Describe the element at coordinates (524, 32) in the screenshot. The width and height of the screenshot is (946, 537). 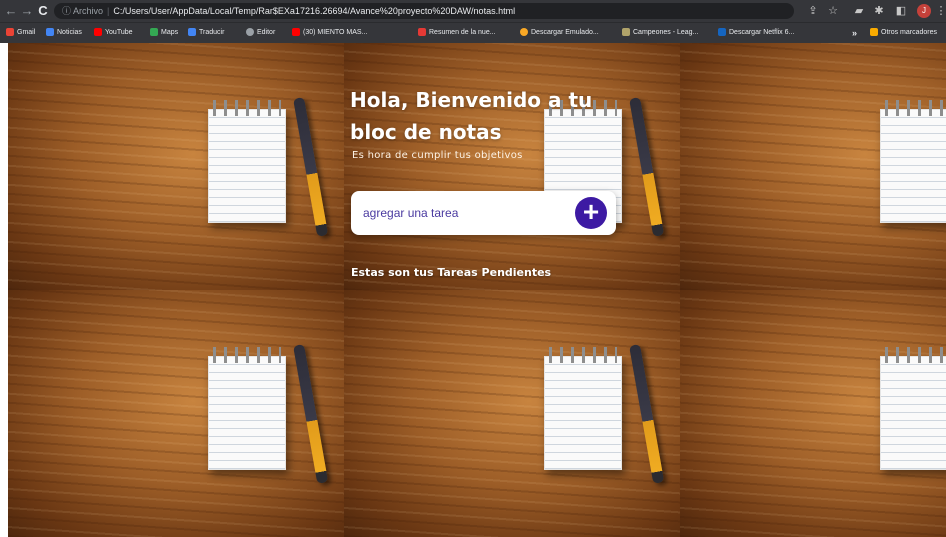
I see `download-site-icon` at that location.